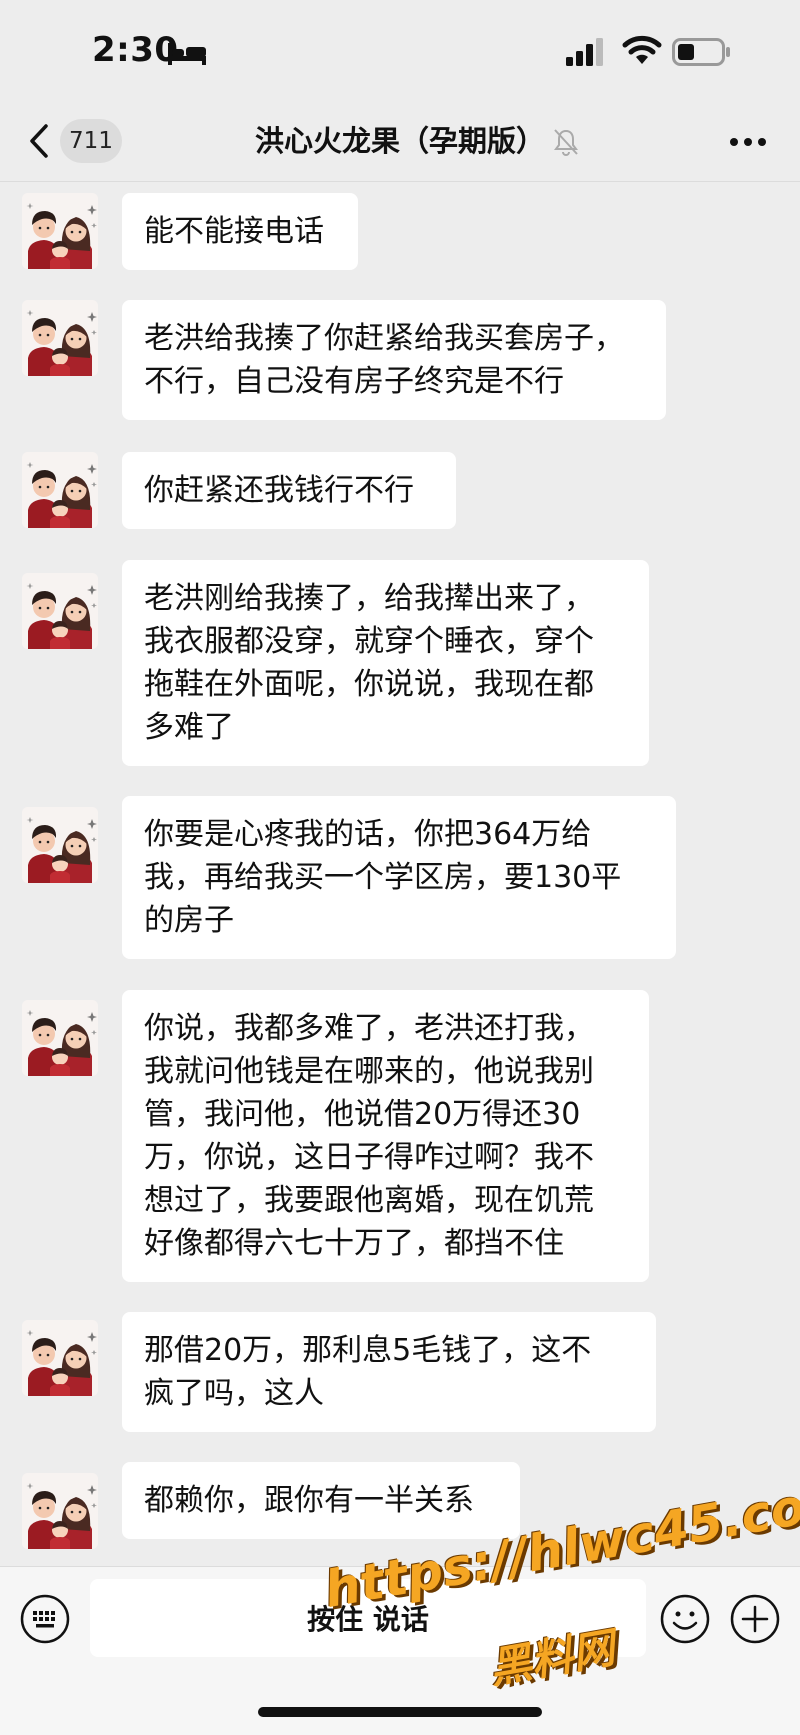 This screenshot has width=800, height=1735. Describe the element at coordinates (566, 142) in the screenshot. I see `mute-icon` at that location.